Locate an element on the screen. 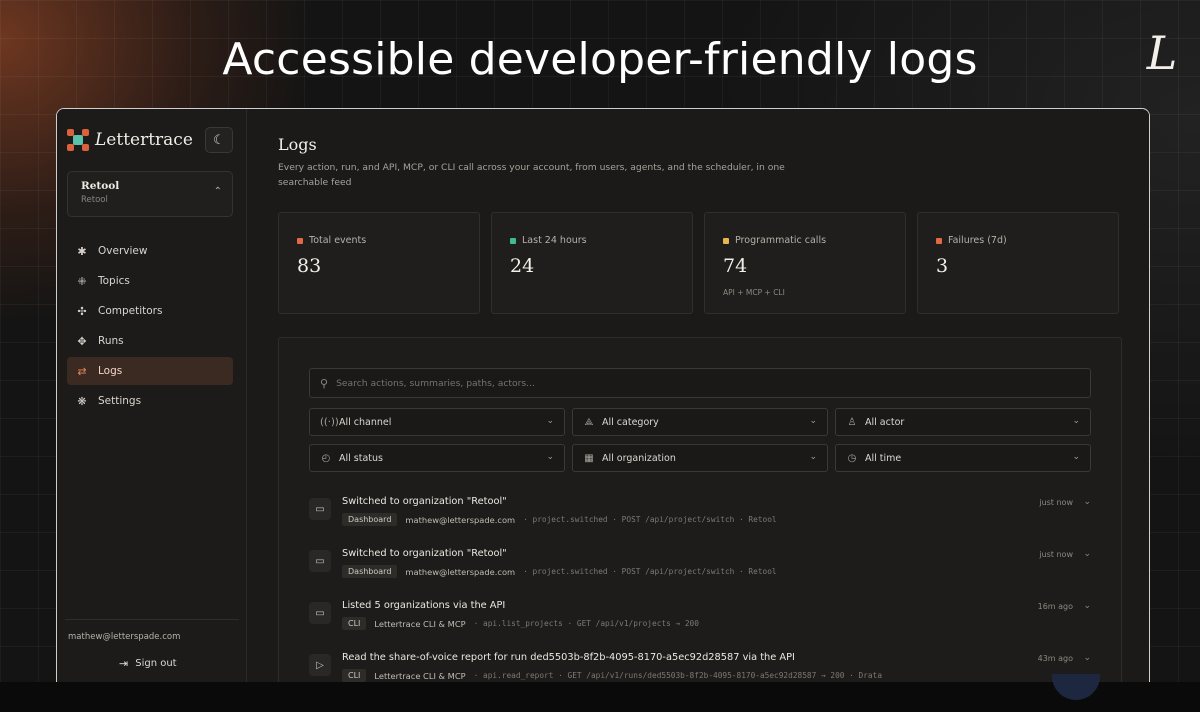  sign-out-button: ⇥ Sign out is located at coordinates (148, 663).